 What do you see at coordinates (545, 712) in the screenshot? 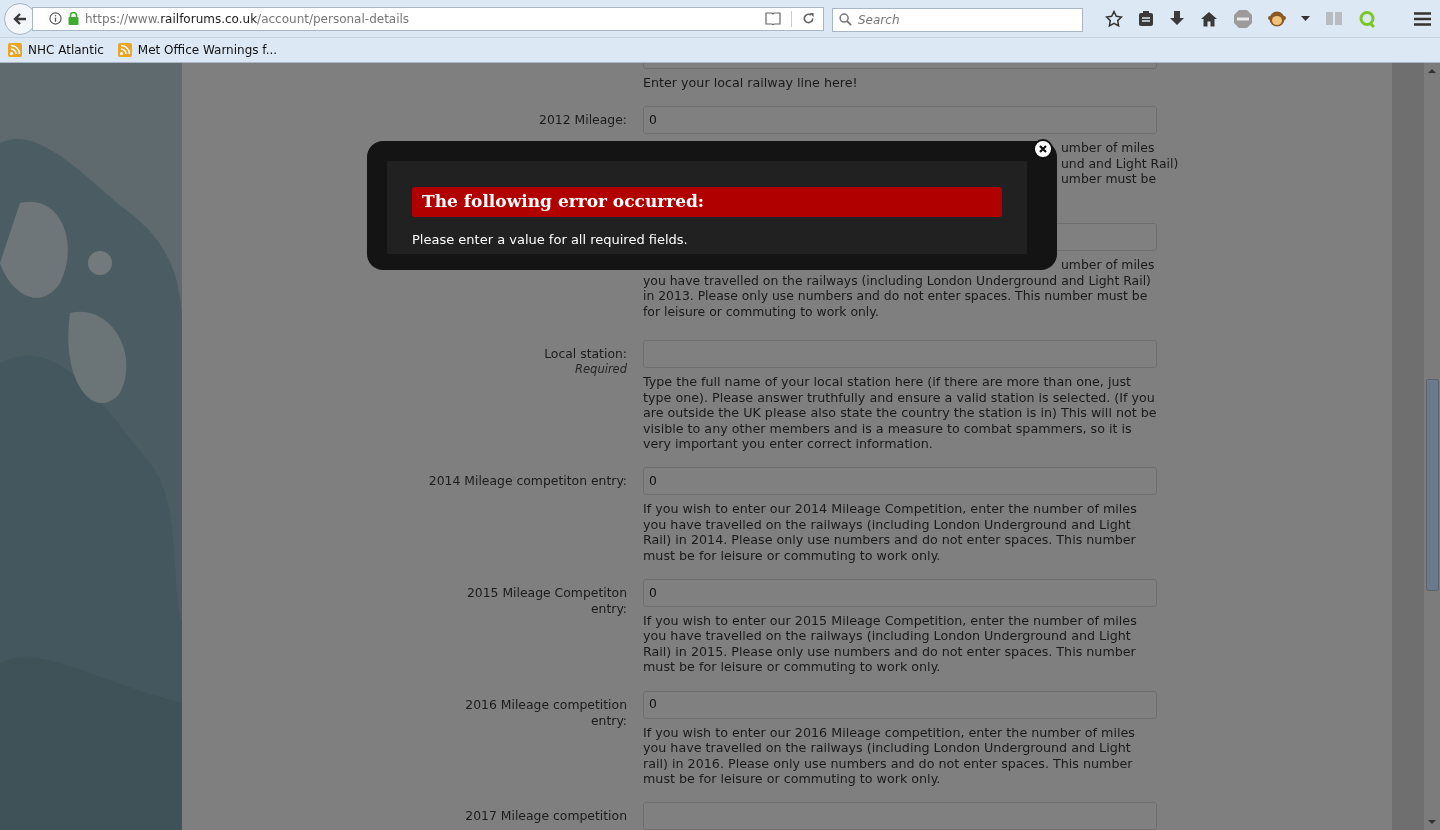
I see `field-label: 2016 Mileage competition entry:` at bounding box center [545, 712].